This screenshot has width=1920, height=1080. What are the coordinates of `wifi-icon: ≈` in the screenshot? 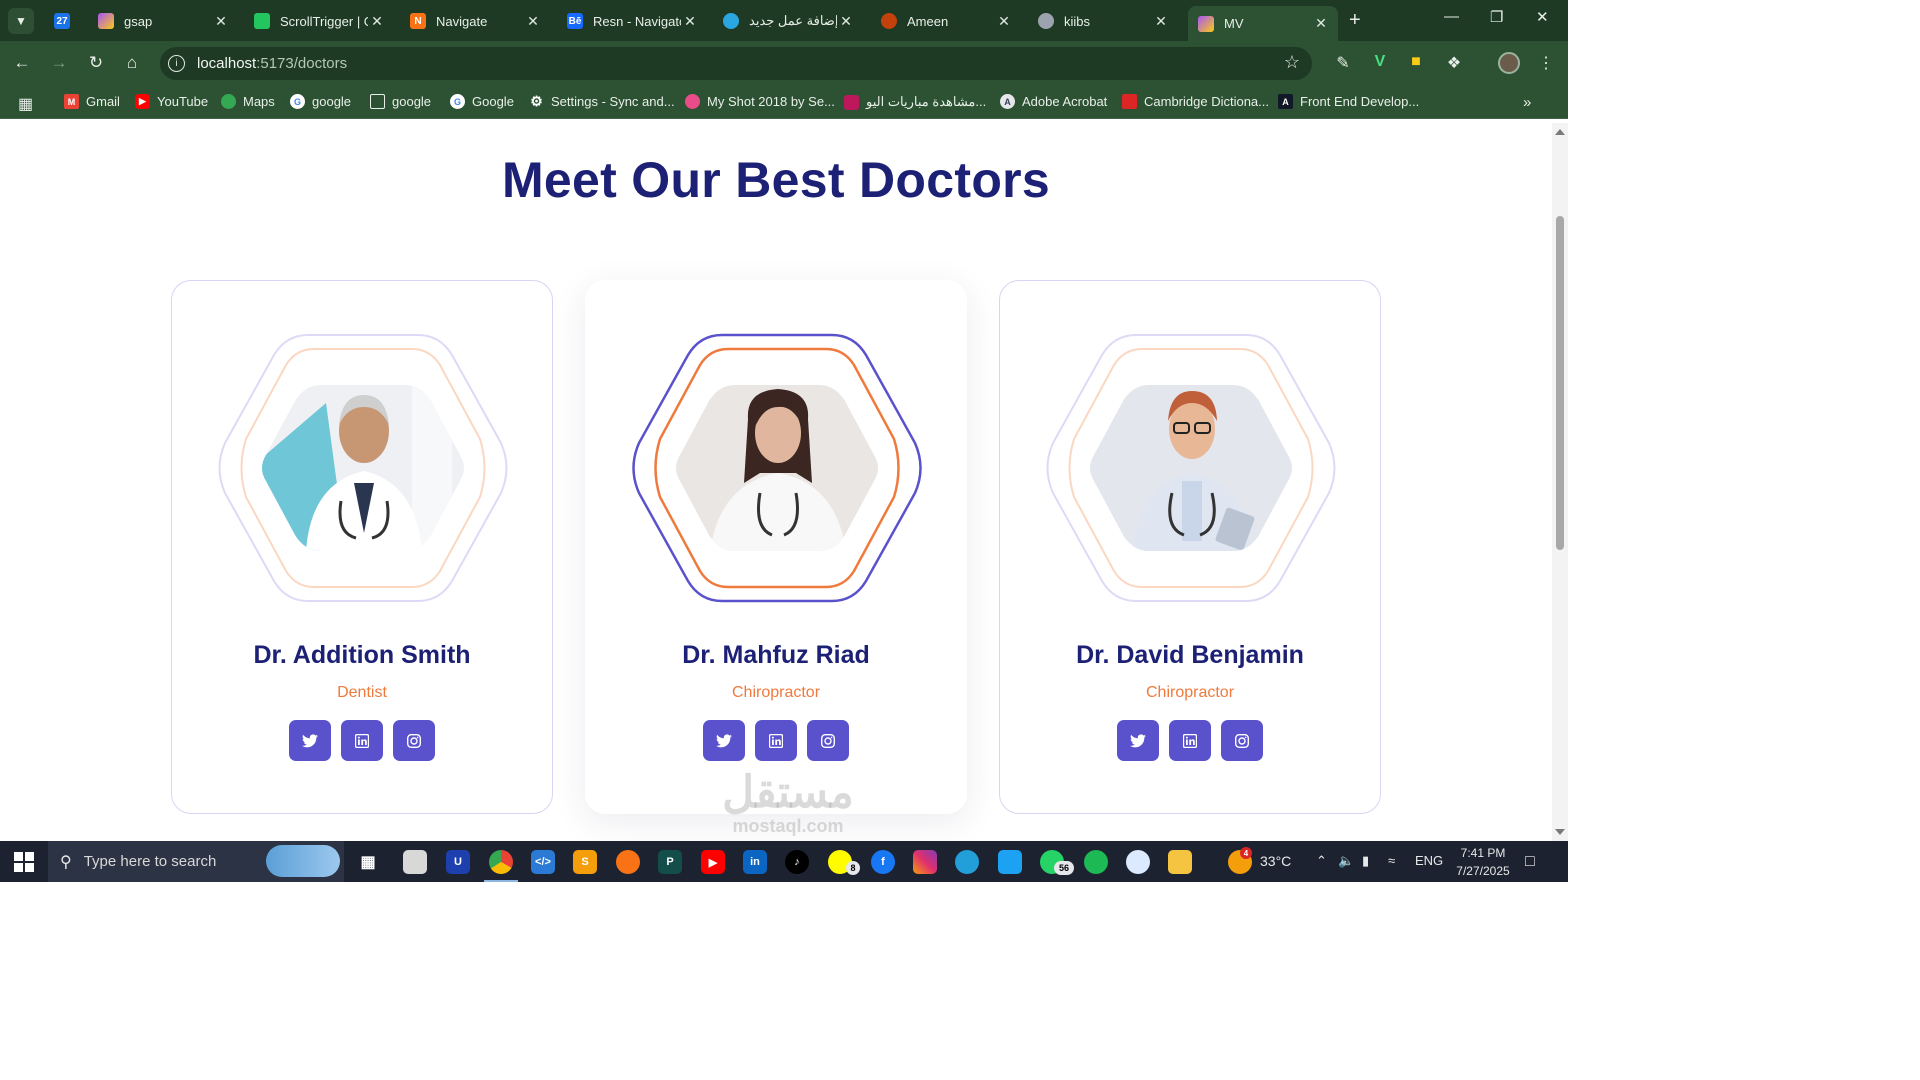 It's located at (1391, 860).